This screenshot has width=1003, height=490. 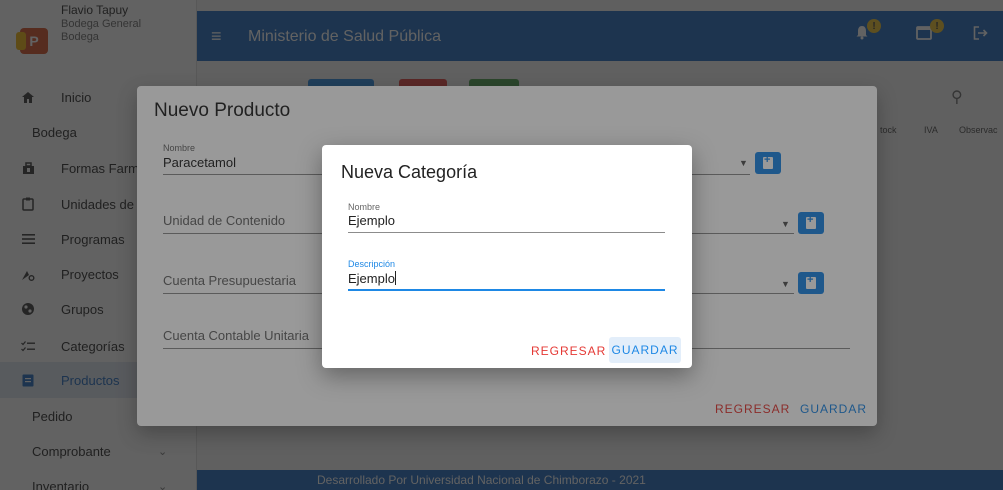 What do you see at coordinates (364, 207) in the screenshot?
I see `nombre-label: Nombre` at bounding box center [364, 207].